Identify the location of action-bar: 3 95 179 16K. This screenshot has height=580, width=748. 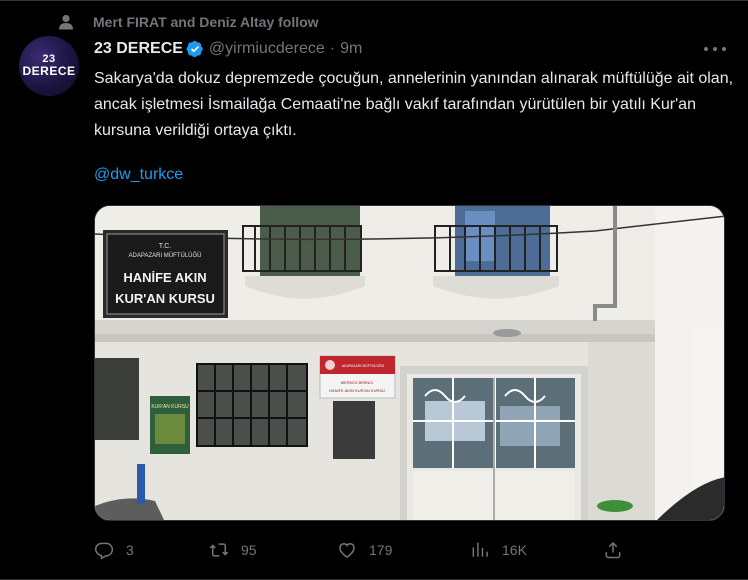
(364, 550).